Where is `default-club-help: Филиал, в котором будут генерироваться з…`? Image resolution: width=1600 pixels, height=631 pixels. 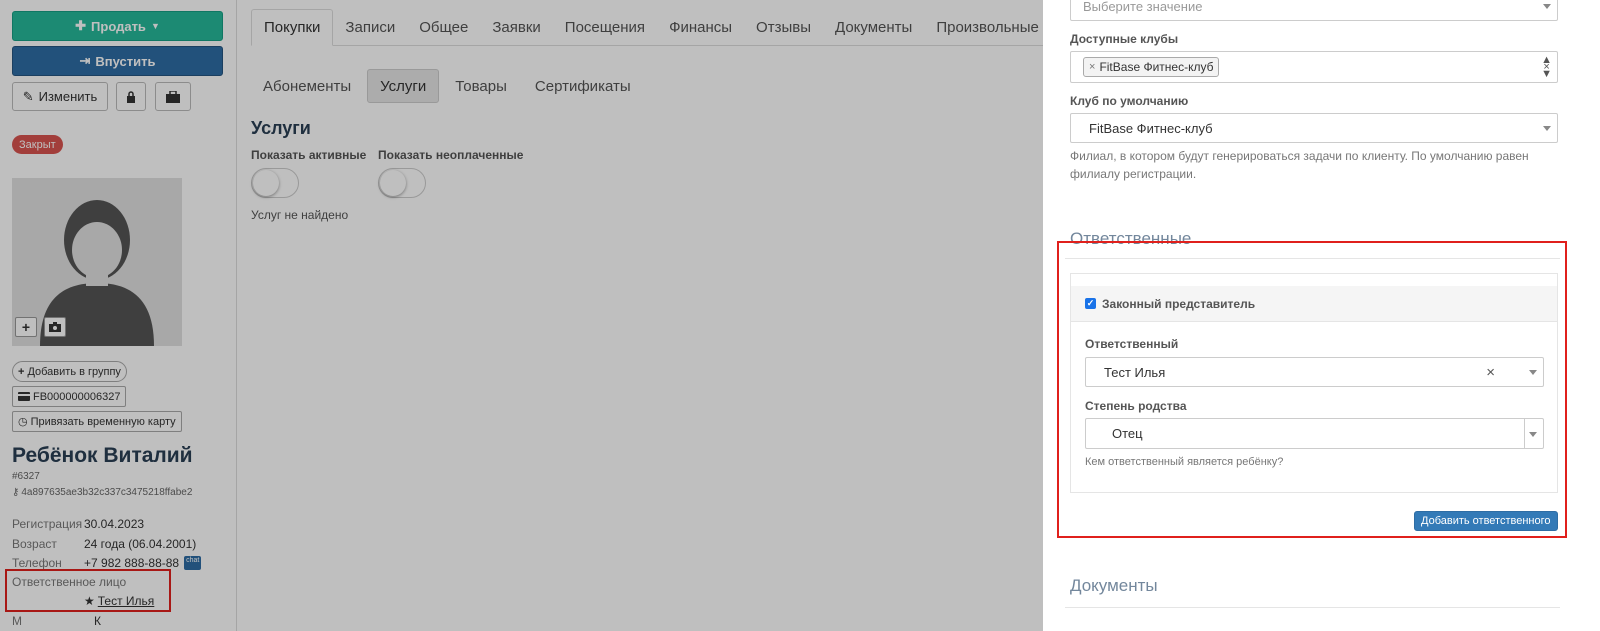 default-club-help: Филиал, в котором будут генерироваться з… is located at coordinates (1299, 165).